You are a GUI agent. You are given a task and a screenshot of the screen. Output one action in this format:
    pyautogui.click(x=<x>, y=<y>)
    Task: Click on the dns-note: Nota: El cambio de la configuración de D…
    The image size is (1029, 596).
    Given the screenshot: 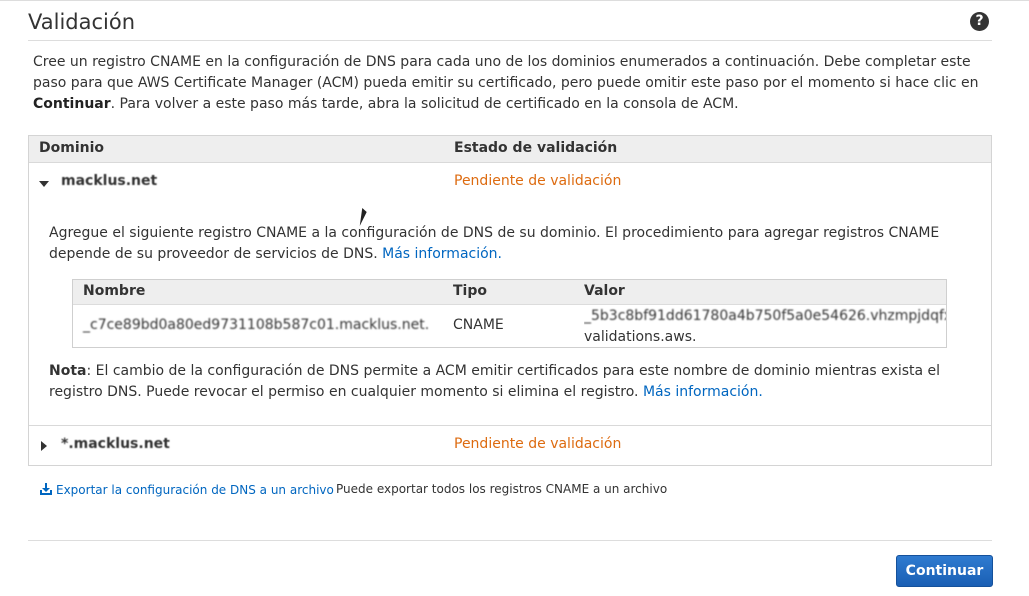 What is the action you would take?
    pyautogui.click(x=509, y=382)
    